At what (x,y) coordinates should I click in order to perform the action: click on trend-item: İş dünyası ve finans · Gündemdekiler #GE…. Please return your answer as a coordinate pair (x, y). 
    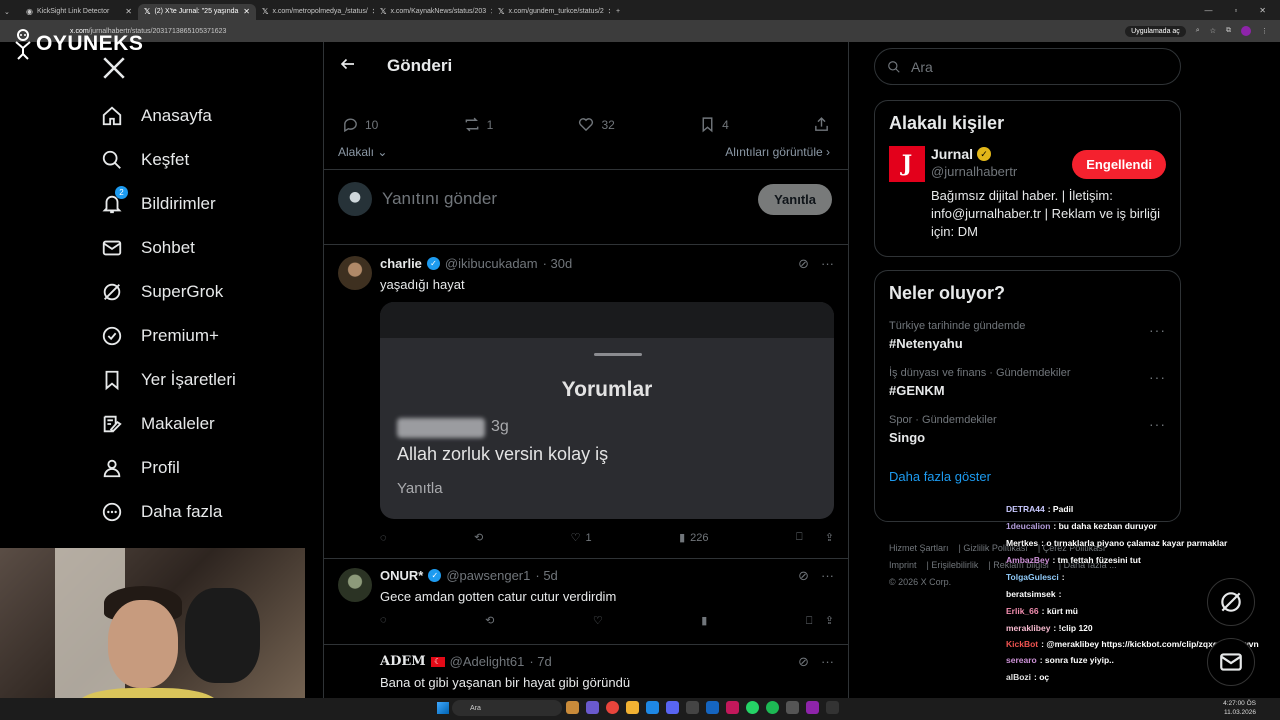
    Looking at the image, I should click on (1027, 382).